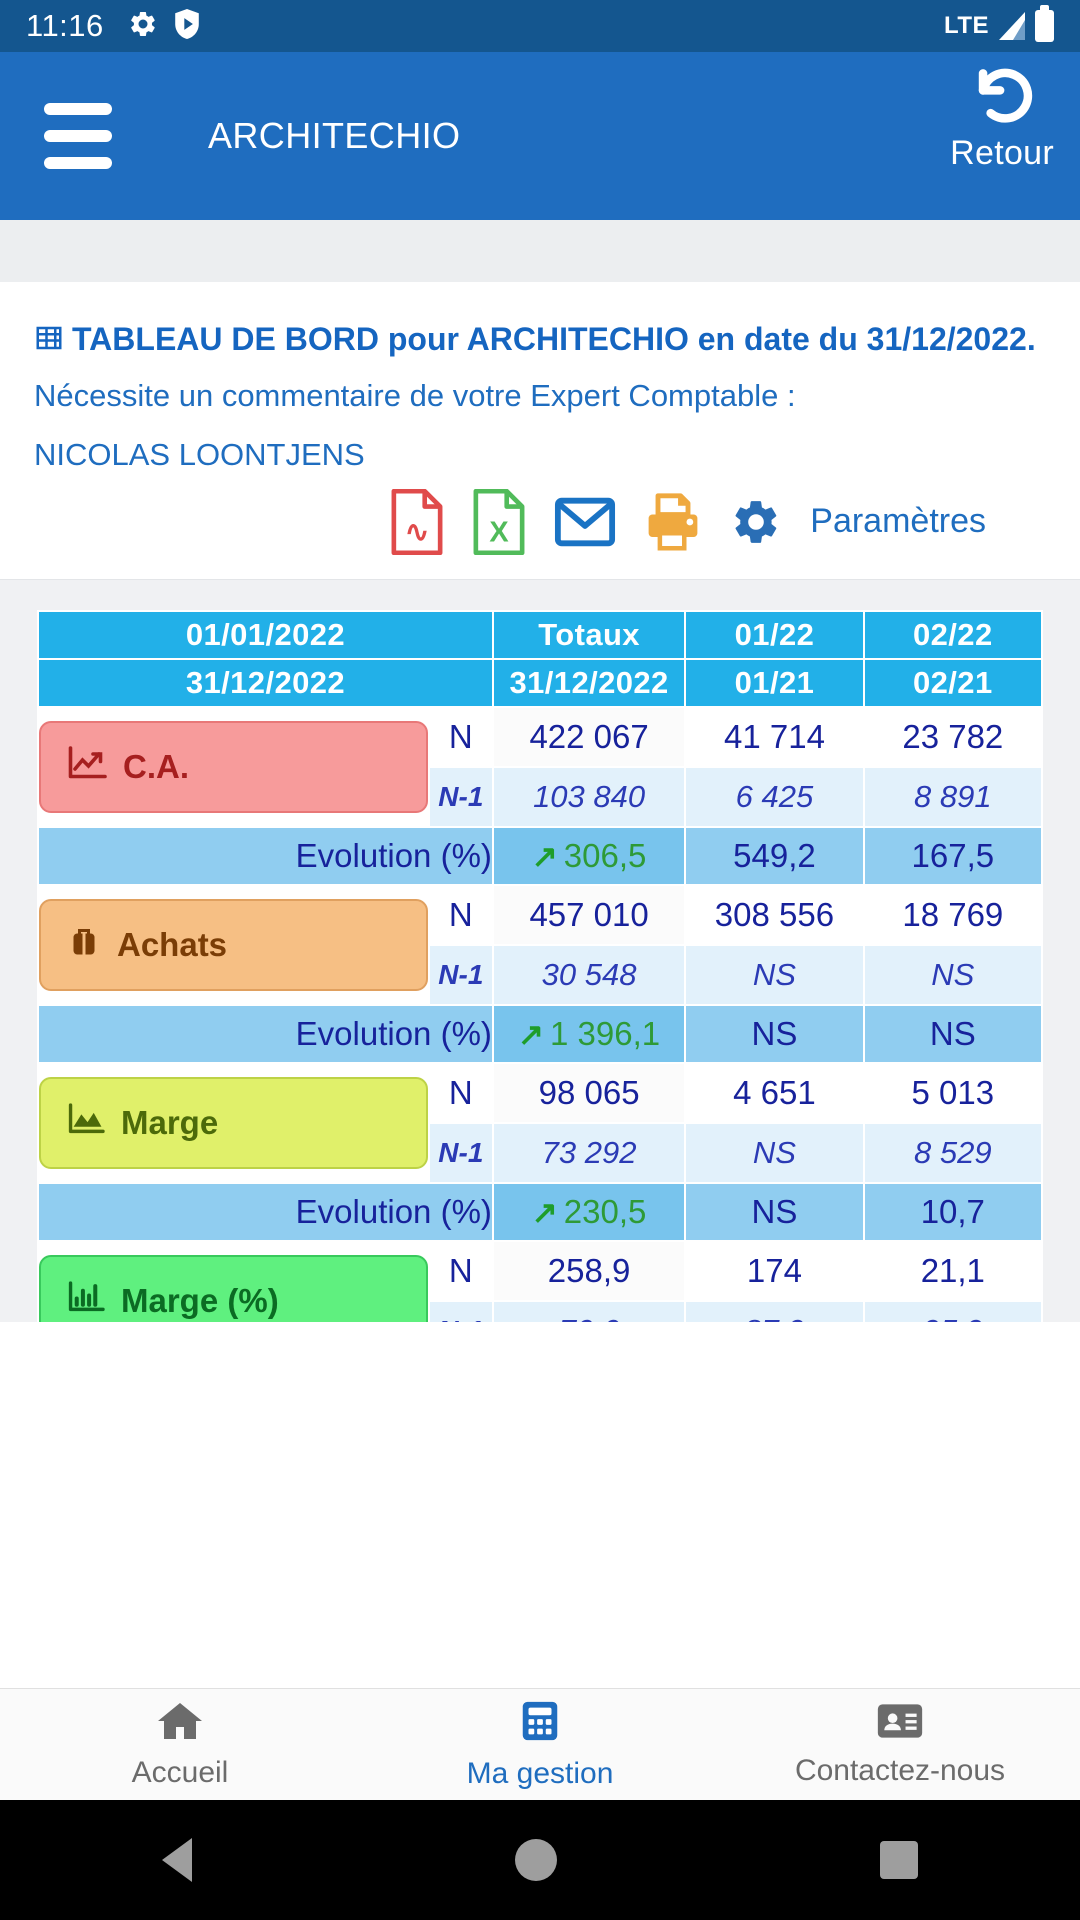 The height and width of the screenshot is (1920, 1080). Describe the element at coordinates (1044, 23) in the screenshot. I see `battery-icon` at that location.